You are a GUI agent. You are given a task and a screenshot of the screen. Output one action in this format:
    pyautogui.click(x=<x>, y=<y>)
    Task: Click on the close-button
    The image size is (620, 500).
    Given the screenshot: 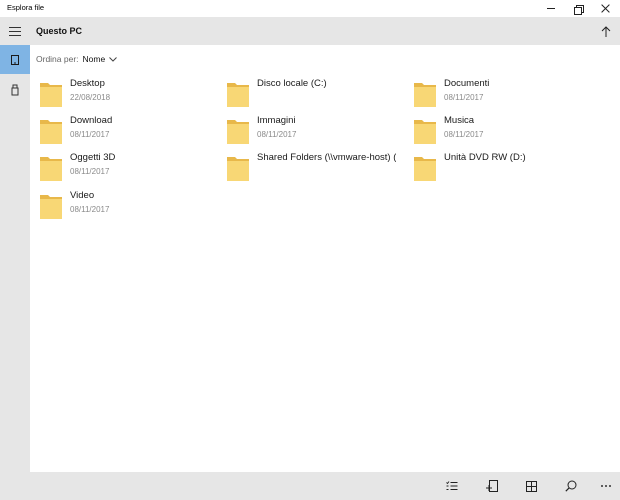 What is the action you would take?
    pyautogui.click(x=605, y=8)
    